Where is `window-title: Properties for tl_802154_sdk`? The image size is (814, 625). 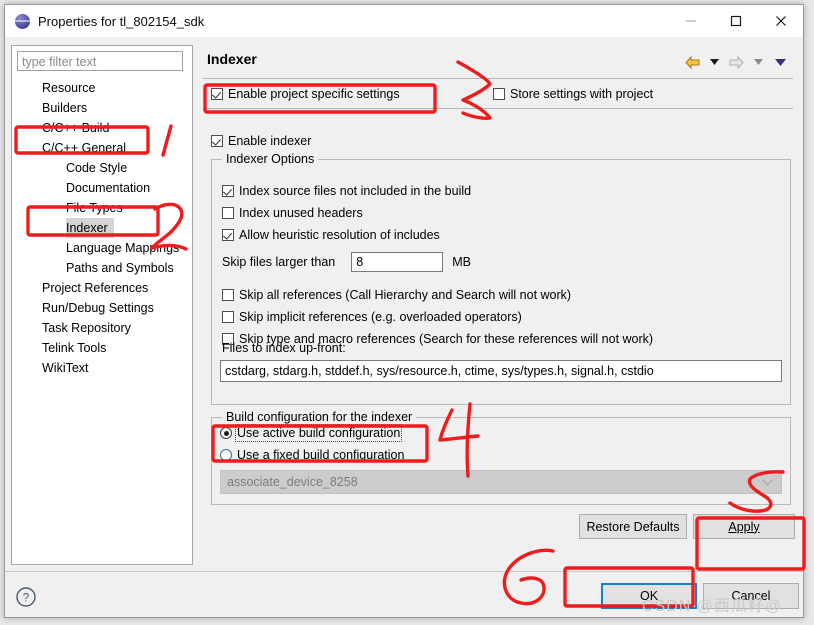 window-title: Properties for tl_802154_sdk is located at coordinates (121, 21).